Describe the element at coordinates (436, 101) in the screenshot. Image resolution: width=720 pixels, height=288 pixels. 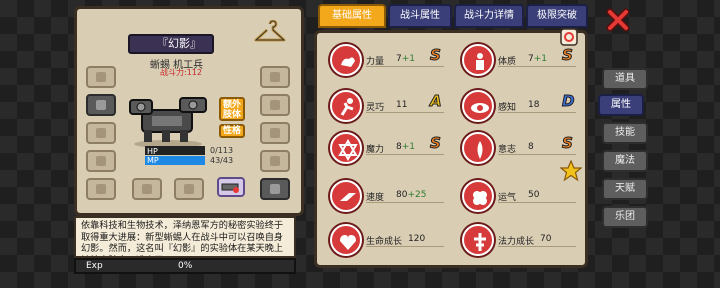
I see `stat-grade: A` at that location.